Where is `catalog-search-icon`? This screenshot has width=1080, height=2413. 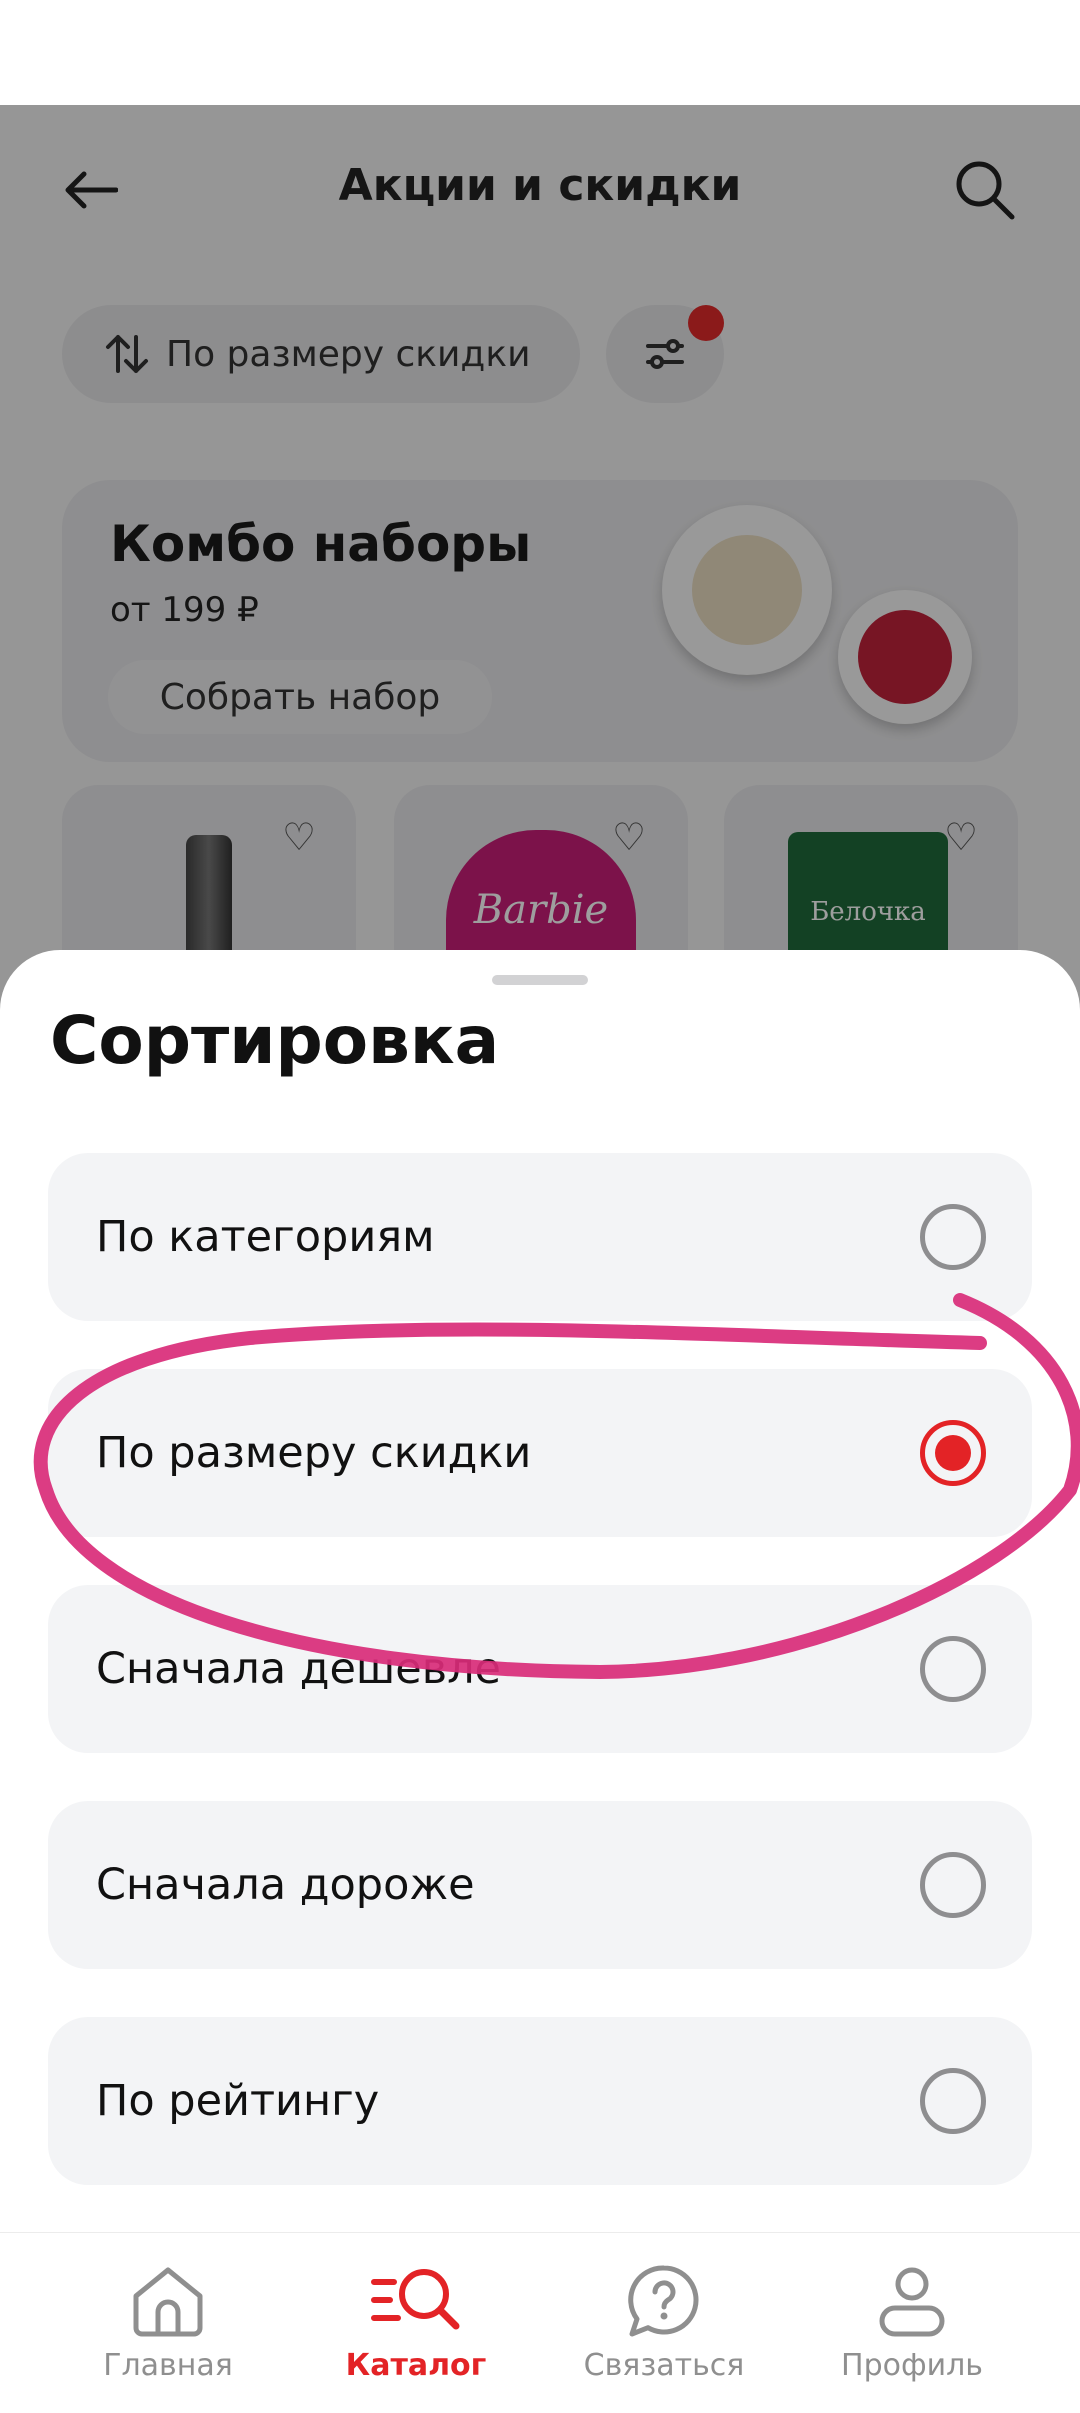 catalog-search-icon is located at coordinates (415, 2299).